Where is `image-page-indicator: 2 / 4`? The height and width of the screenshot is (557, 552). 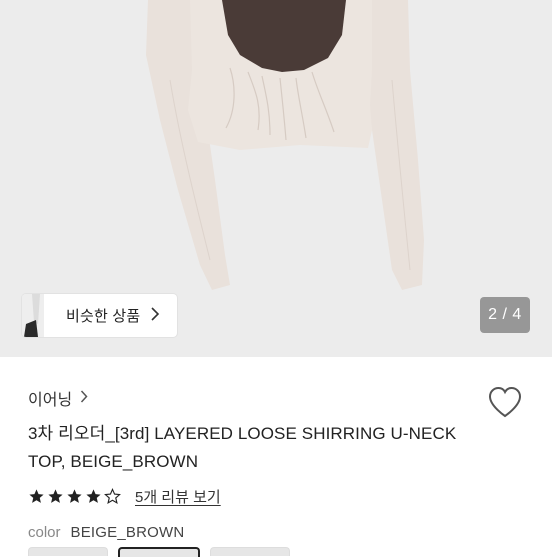 image-page-indicator: 2 / 4 is located at coordinates (505, 315).